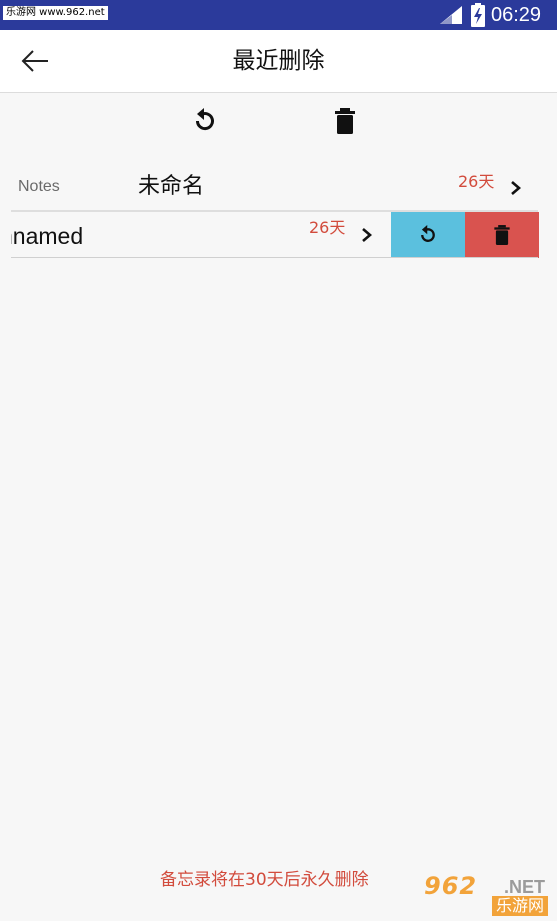  Describe the element at coordinates (275, 235) in the screenshot. I see `list-item-swiped: nnamed 26天` at that location.